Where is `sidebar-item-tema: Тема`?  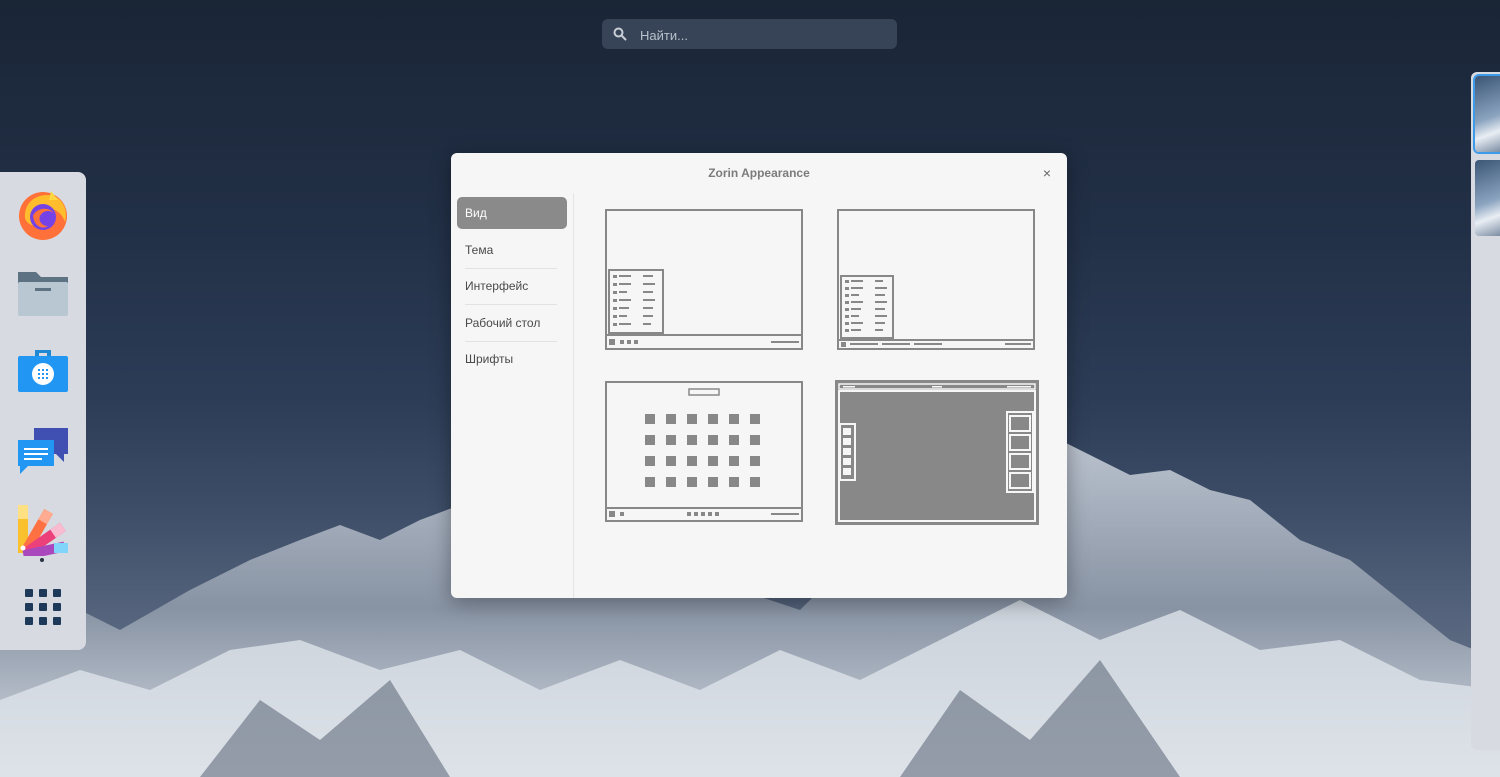 sidebar-item-tema: Тема is located at coordinates (512, 250).